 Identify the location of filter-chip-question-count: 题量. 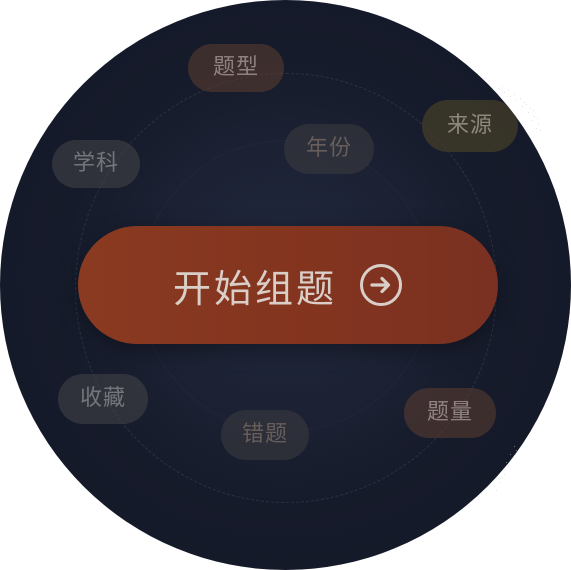
(450, 413).